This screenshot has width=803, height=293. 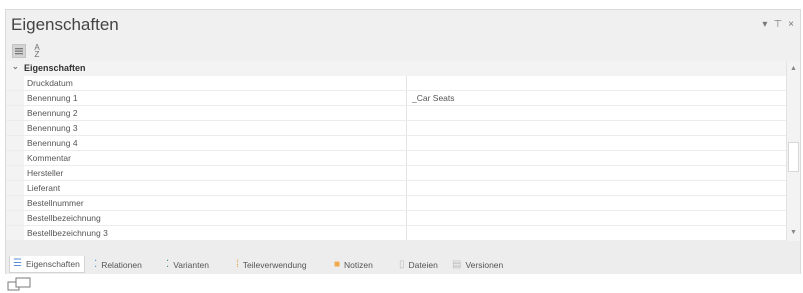 I want to click on tab-label: Dateien, so click(x=423, y=264).